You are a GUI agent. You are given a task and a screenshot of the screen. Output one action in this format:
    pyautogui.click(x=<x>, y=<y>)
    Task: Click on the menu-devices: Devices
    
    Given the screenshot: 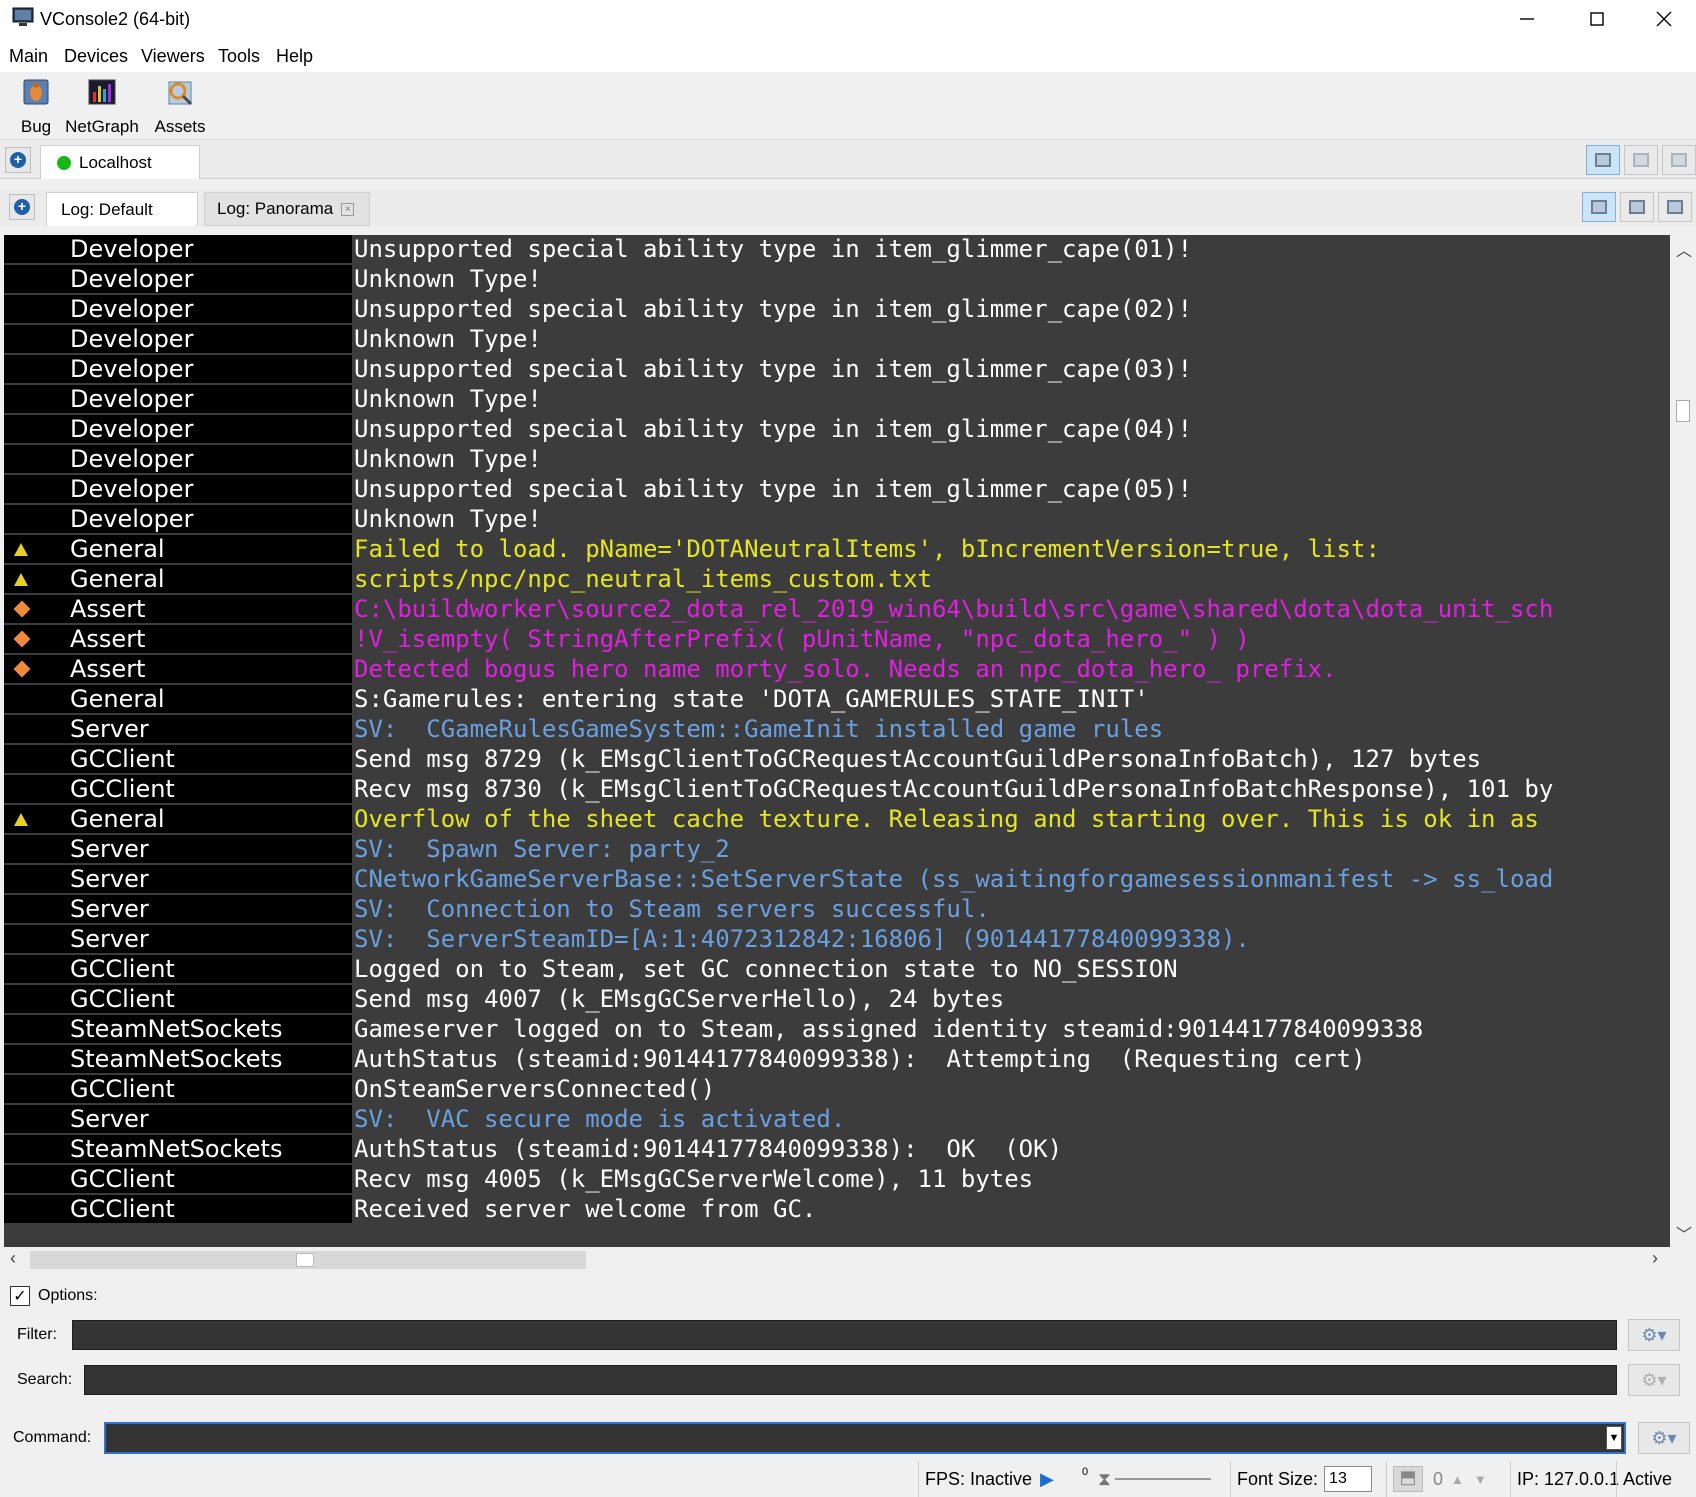 What is the action you would take?
    pyautogui.click(x=96, y=56)
    